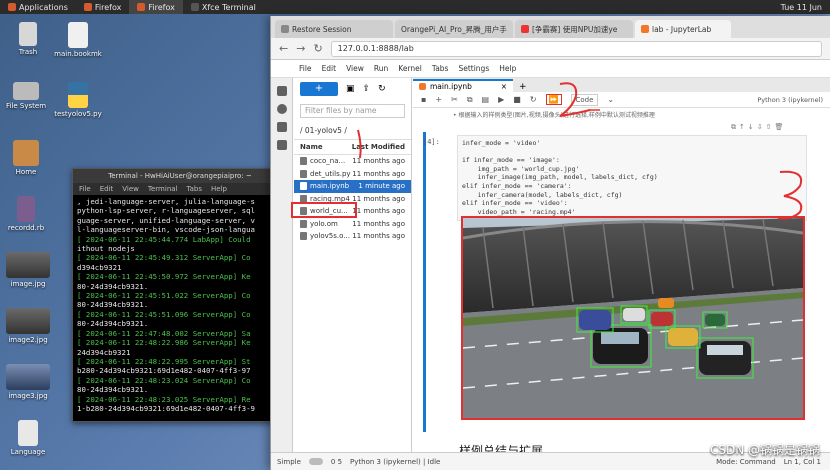 This screenshot has width=830, height=470. What do you see at coordinates (26, 158) in the screenshot?
I see `desktop-icon-home: Home` at bounding box center [26, 158].